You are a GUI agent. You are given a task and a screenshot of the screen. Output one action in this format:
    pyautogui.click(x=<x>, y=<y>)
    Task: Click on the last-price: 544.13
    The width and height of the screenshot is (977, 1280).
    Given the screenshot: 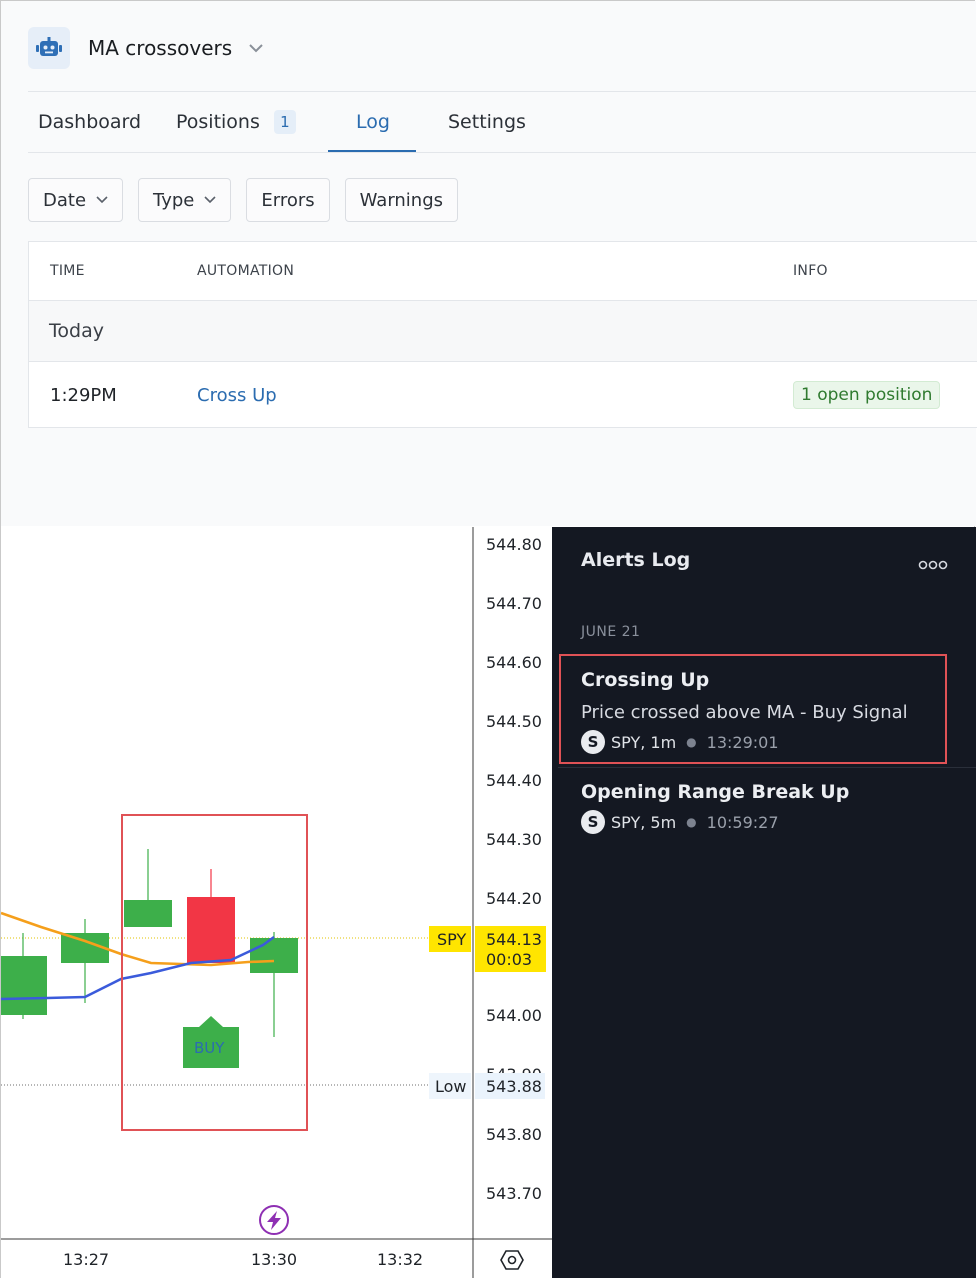 What is the action you would take?
    pyautogui.click(x=514, y=939)
    